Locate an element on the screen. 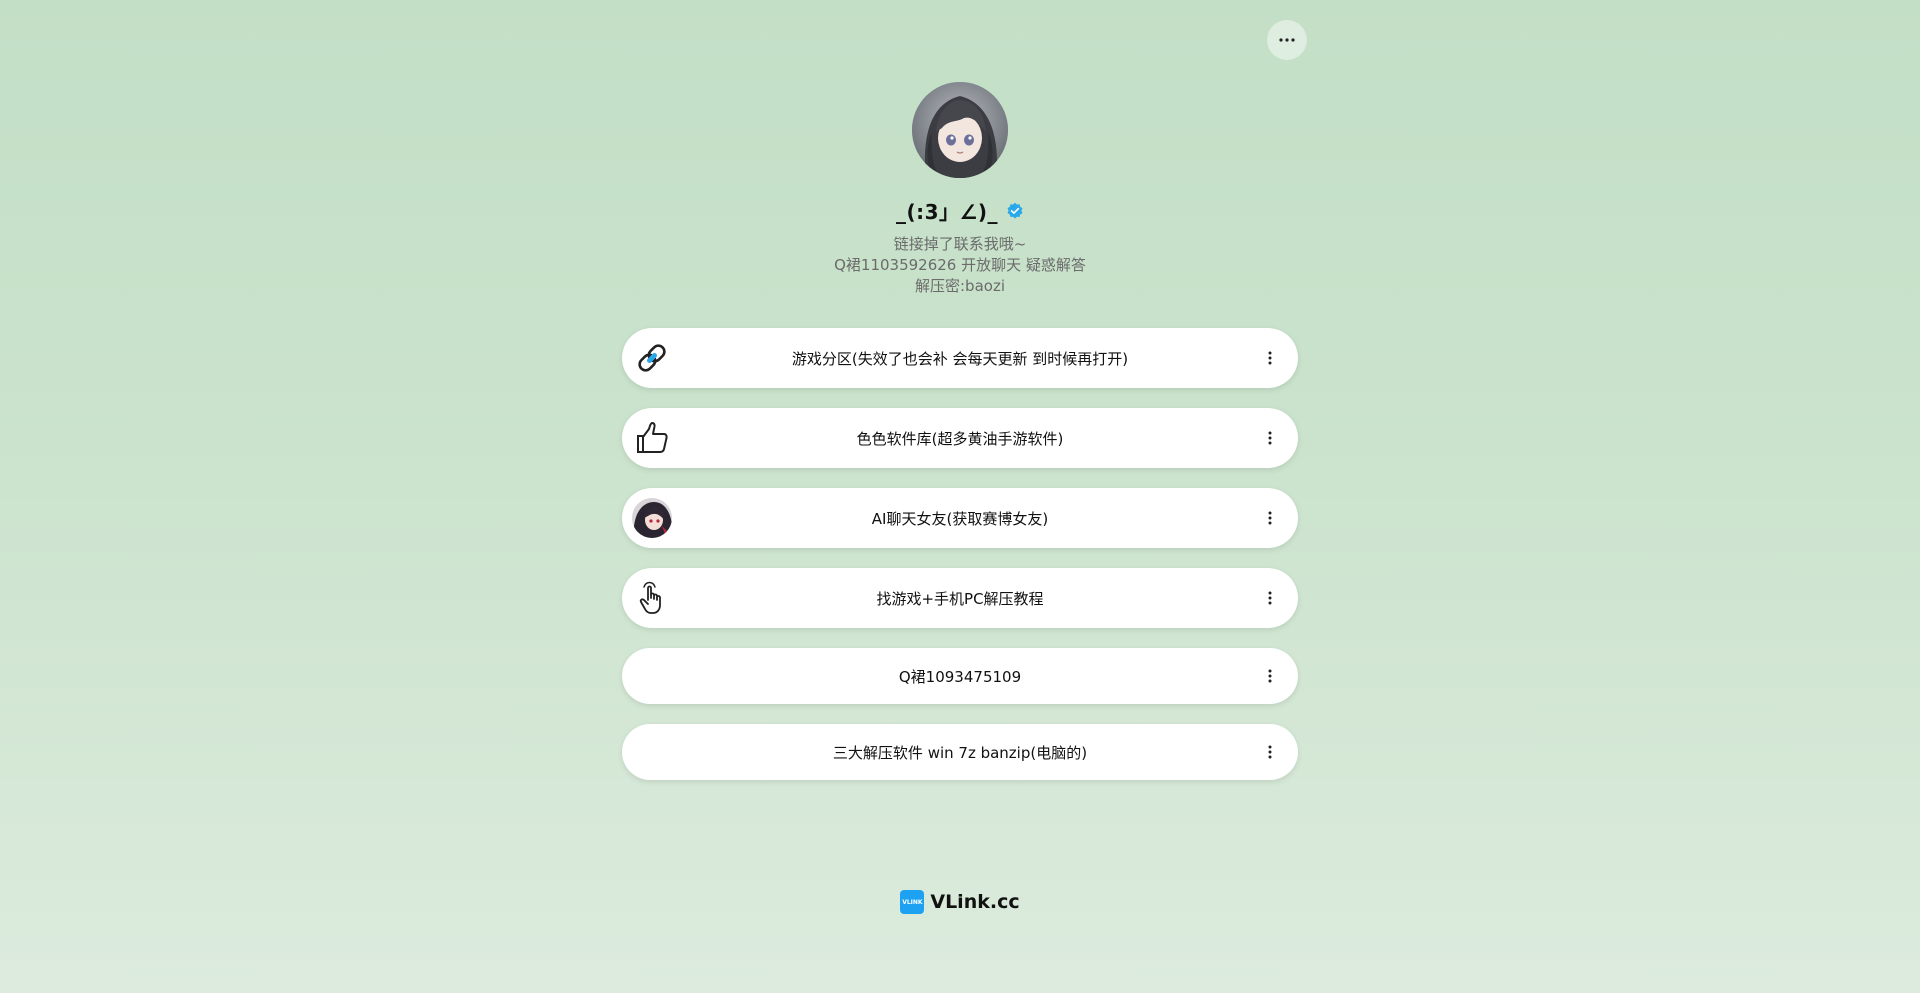 This screenshot has width=1920, height=993. bio-line: 链接掉了联系我哦~ is located at coordinates (960, 244).